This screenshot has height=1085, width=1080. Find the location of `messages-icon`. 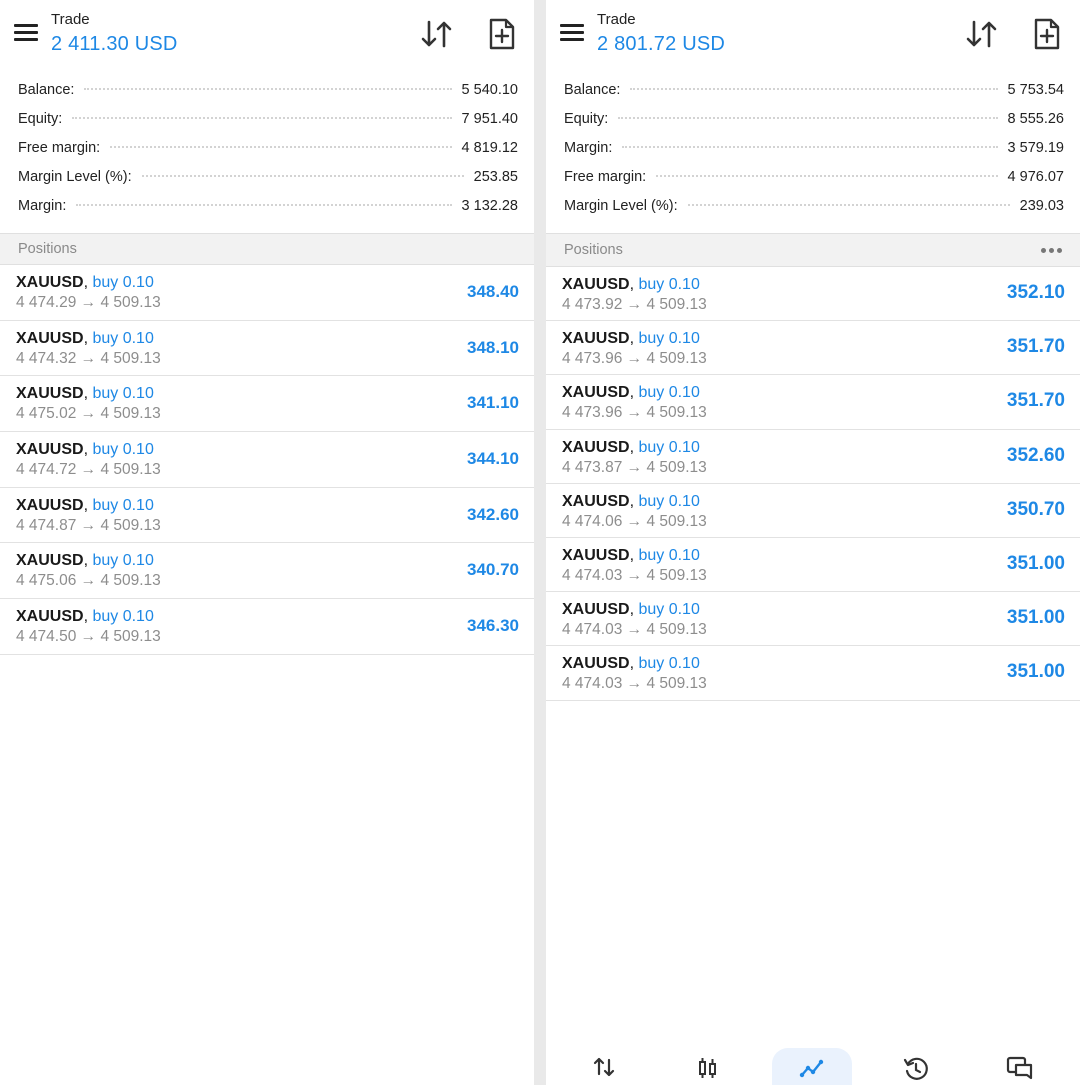

messages-icon is located at coordinates (1019, 1068).